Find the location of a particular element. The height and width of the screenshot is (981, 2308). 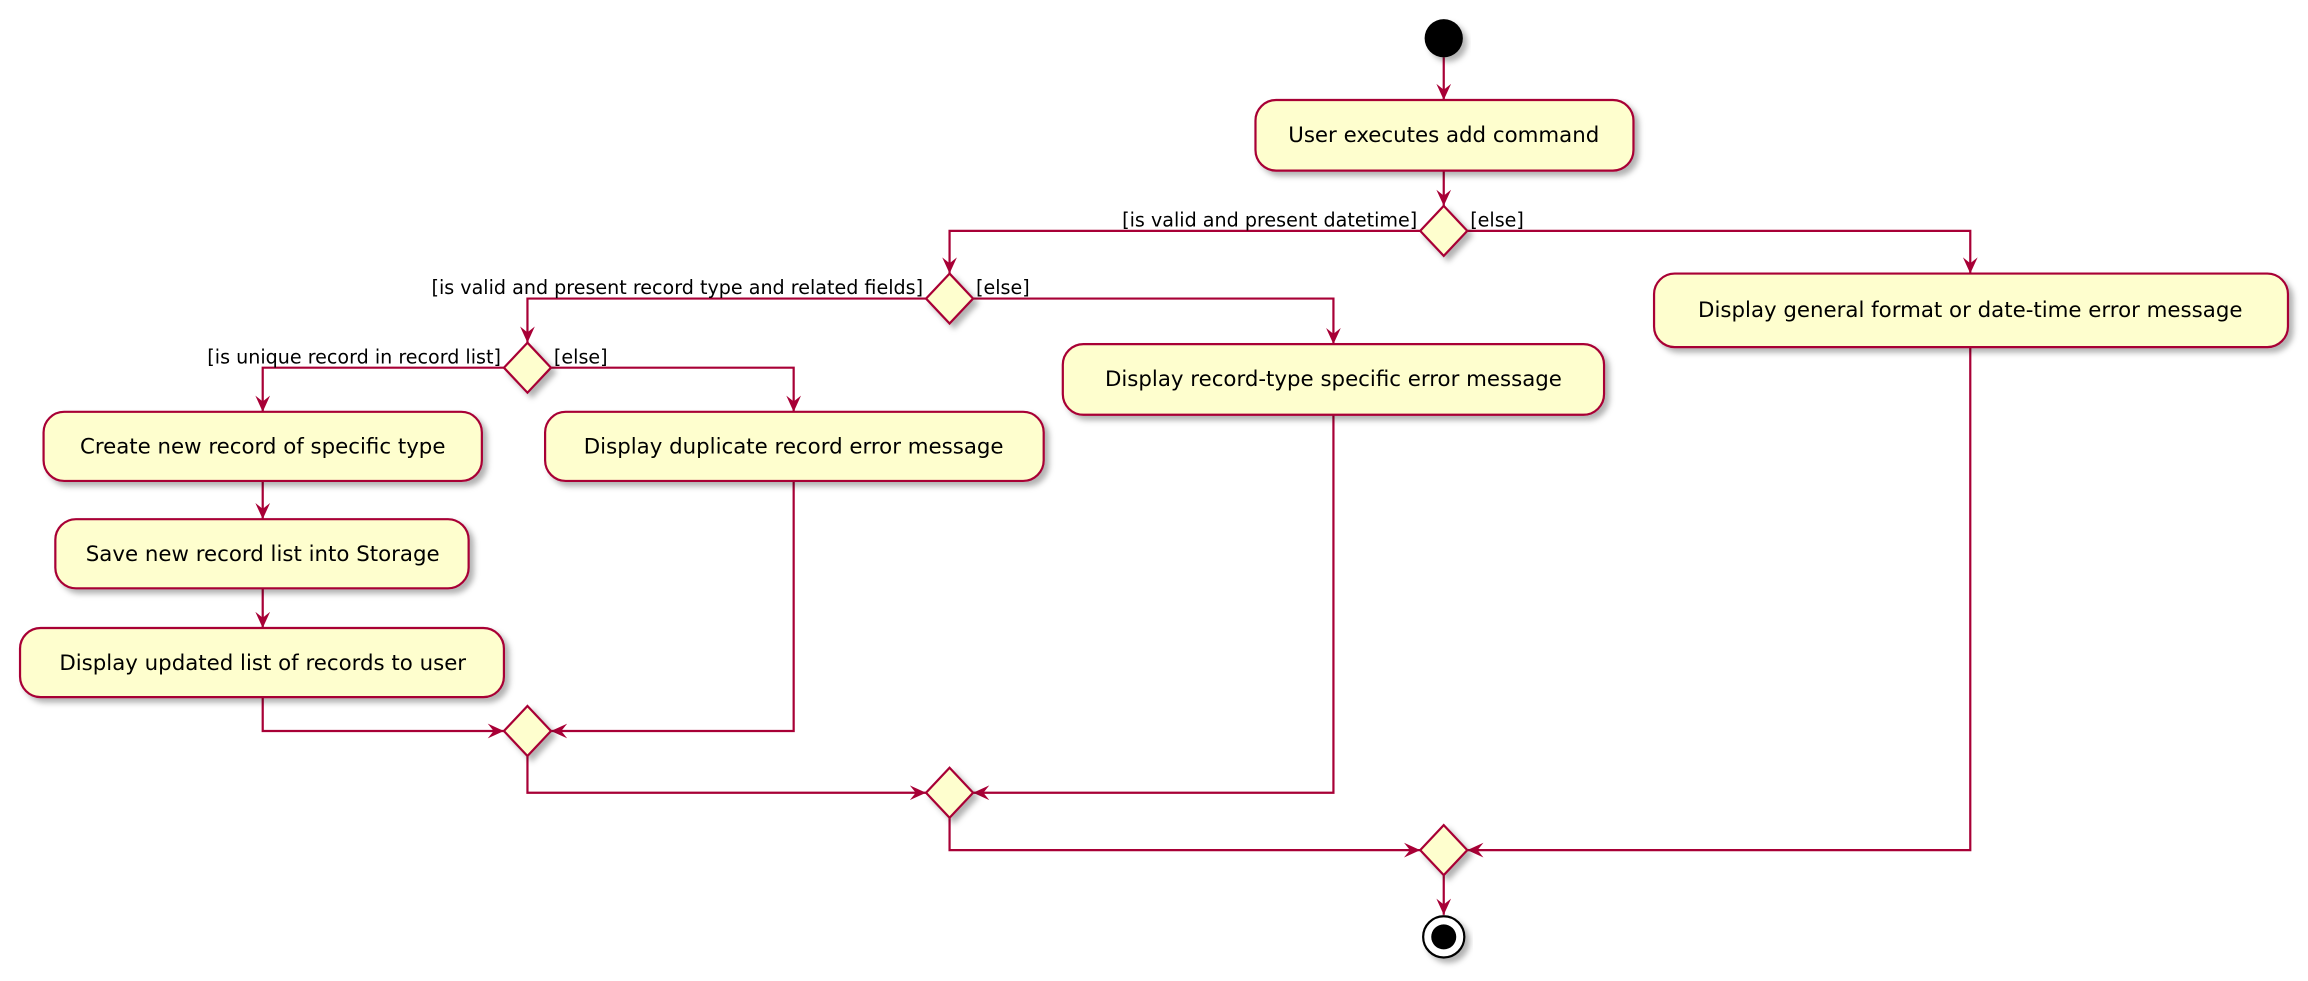

guard-datetime-valid: [is valid and present datetime] is located at coordinates (1269, 219).